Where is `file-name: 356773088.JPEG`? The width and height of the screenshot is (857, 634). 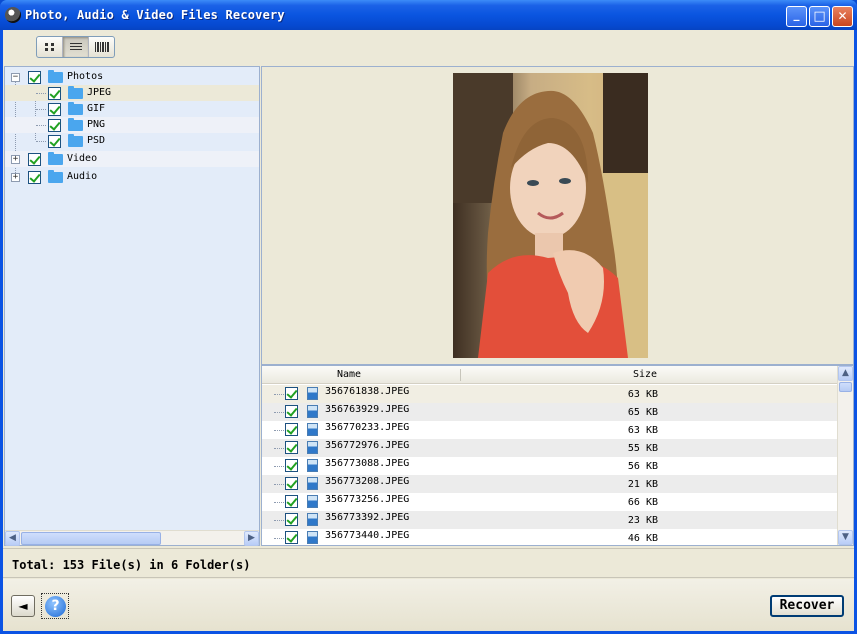
file-name: 356773088.JPEG is located at coordinates (367, 463).